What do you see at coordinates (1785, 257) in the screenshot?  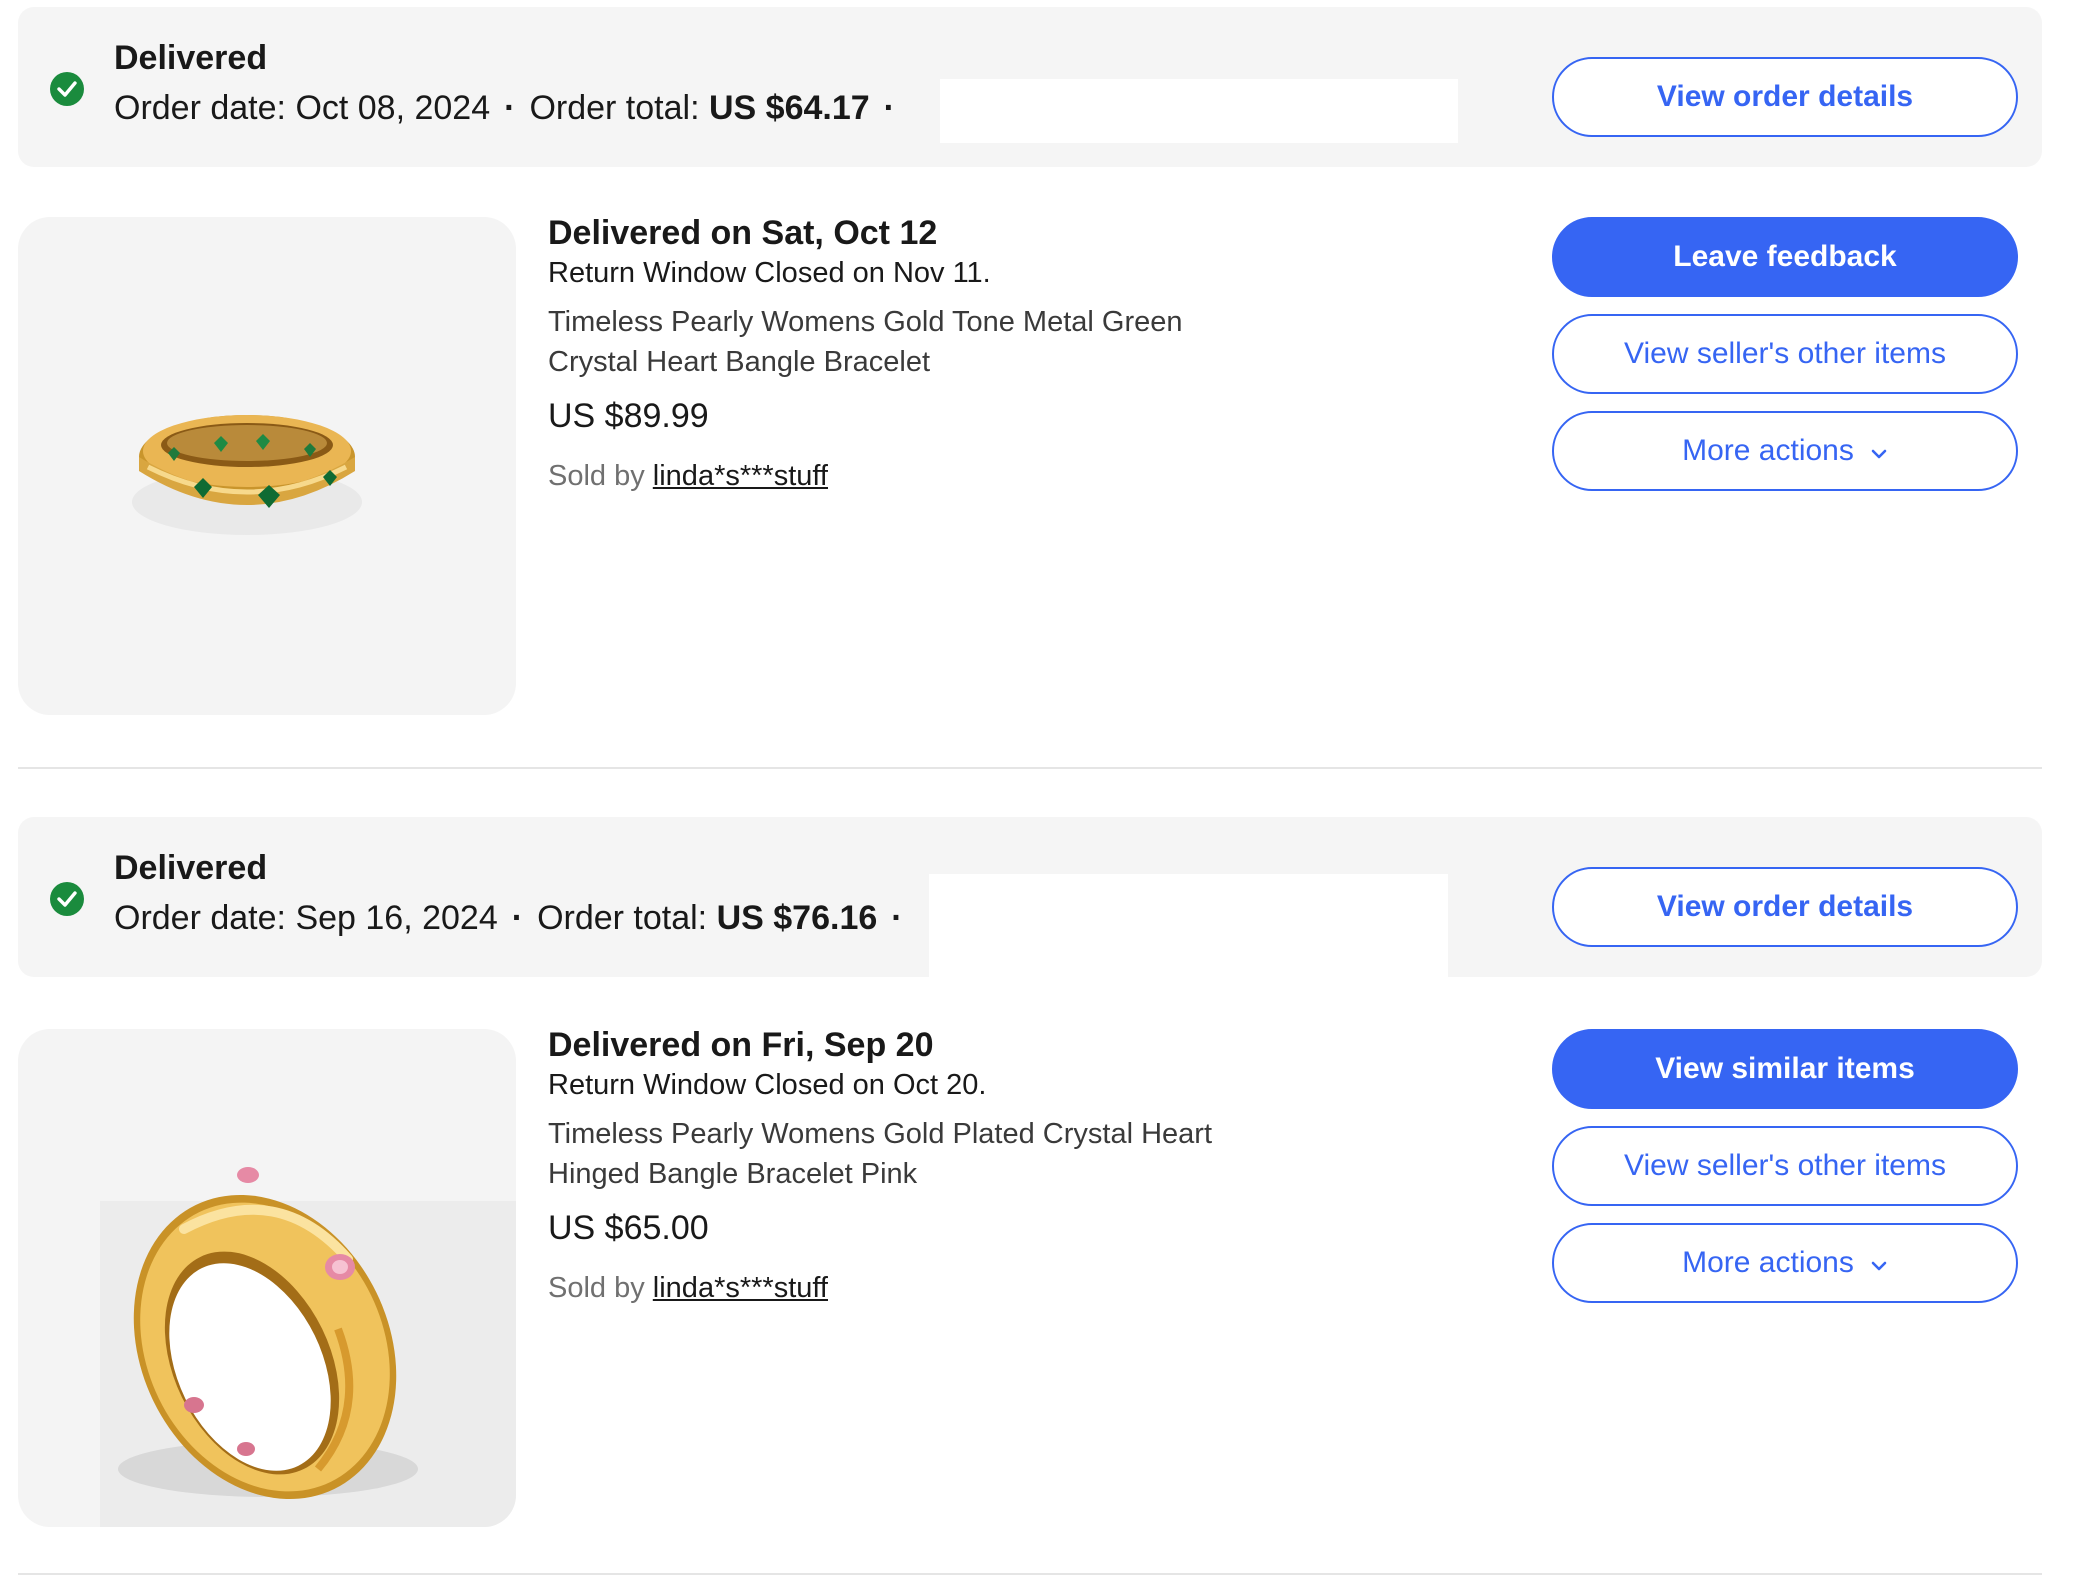 I see `leave-feedback-button: Leave feedback` at bounding box center [1785, 257].